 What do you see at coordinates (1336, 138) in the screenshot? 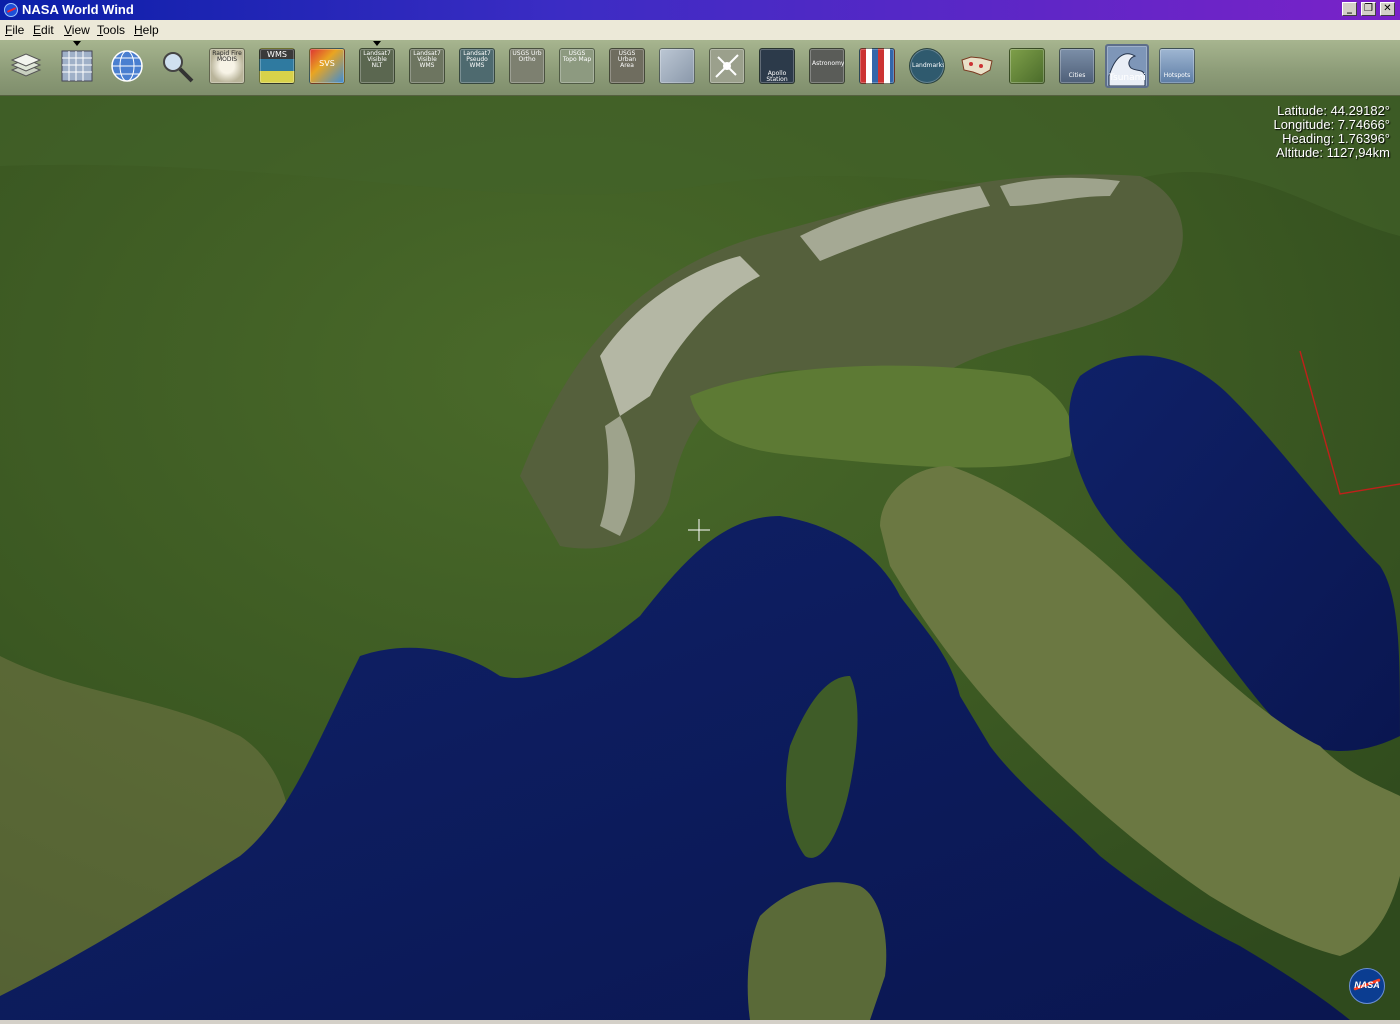
I see `heading-readout: Heading: 1.76396°` at bounding box center [1336, 138].